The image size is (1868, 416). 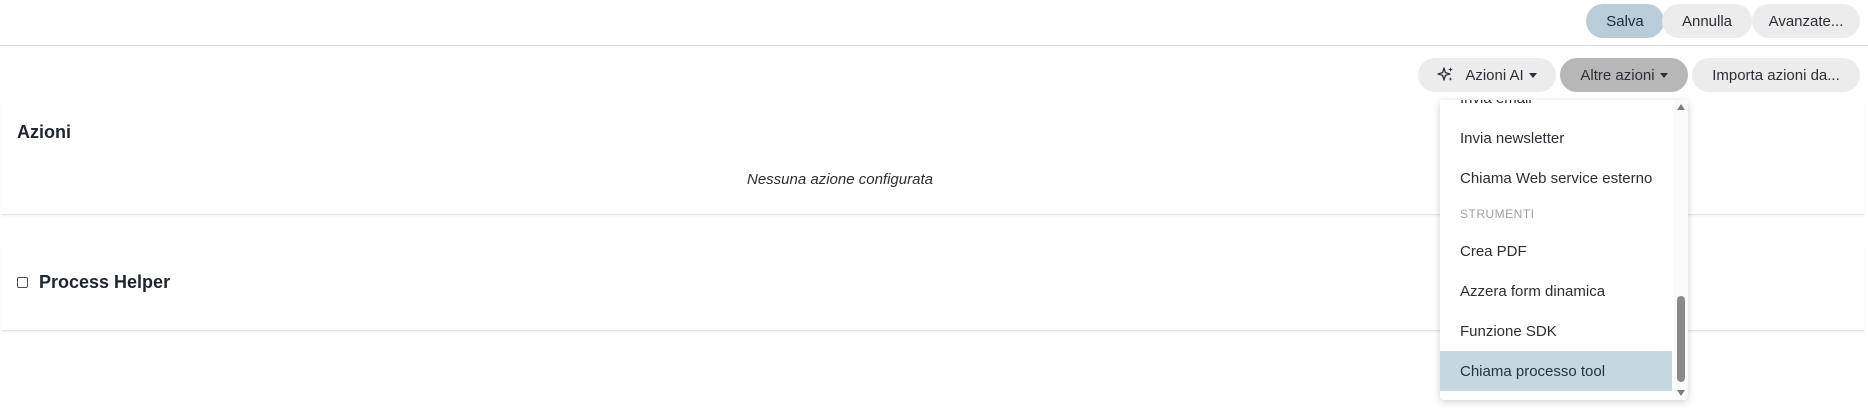 What do you see at coordinates (1446, 75) in the screenshot?
I see `sparkle-icon` at bounding box center [1446, 75].